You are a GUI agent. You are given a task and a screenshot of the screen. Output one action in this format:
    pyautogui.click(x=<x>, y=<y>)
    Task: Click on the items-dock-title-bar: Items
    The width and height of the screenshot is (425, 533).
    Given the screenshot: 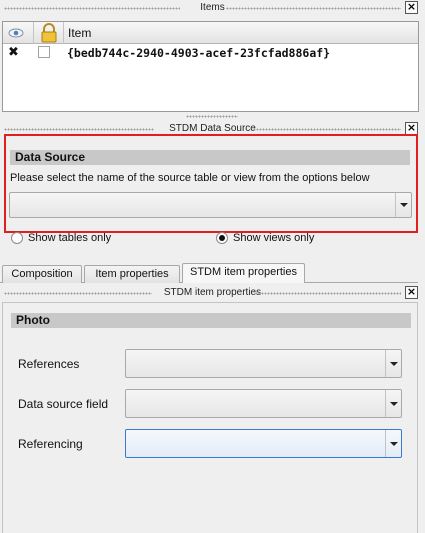 What is the action you would take?
    pyautogui.click(x=212, y=8)
    